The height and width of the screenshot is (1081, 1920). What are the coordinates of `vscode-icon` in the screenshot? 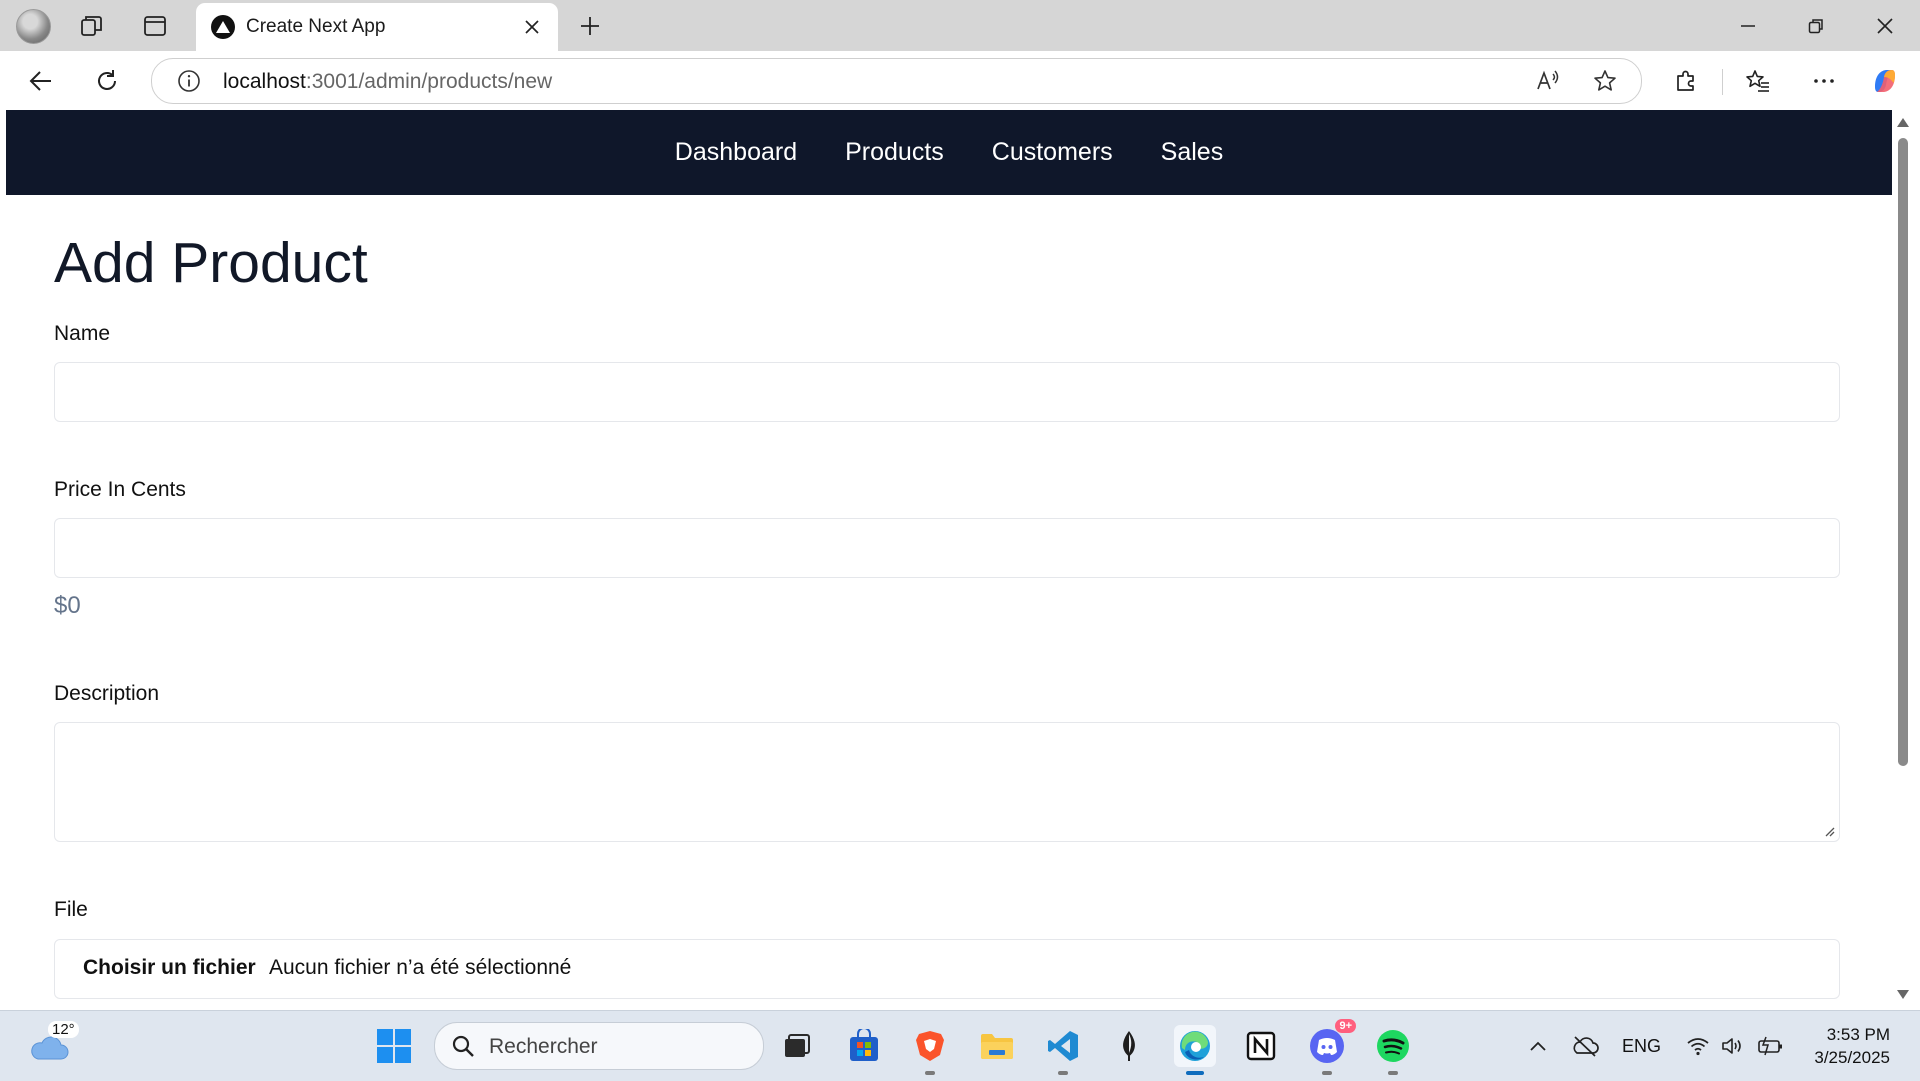 It's located at (1063, 1050).